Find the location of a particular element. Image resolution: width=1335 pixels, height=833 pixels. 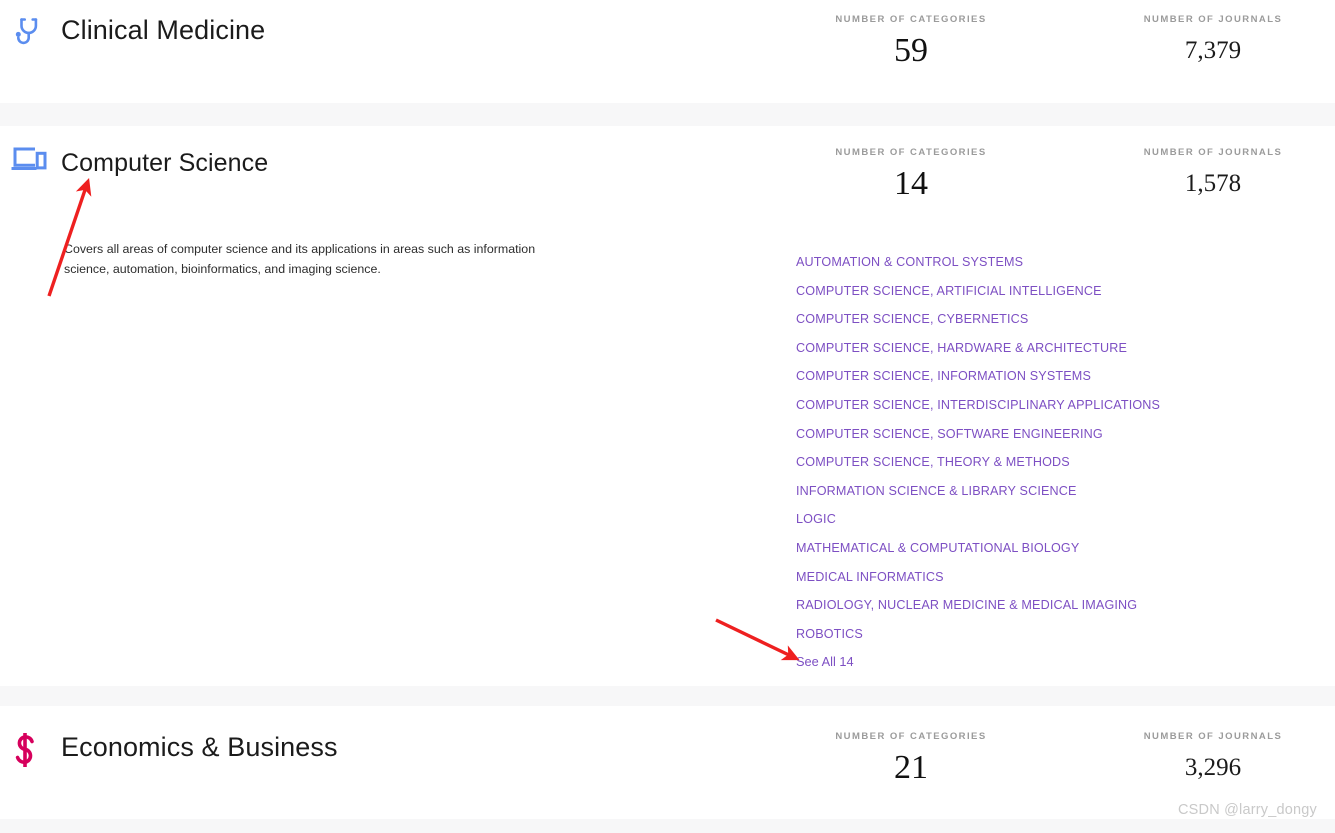

category-link: COMPUTER SCIENCE, CYBERNETICS is located at coordinates (1026, 319).